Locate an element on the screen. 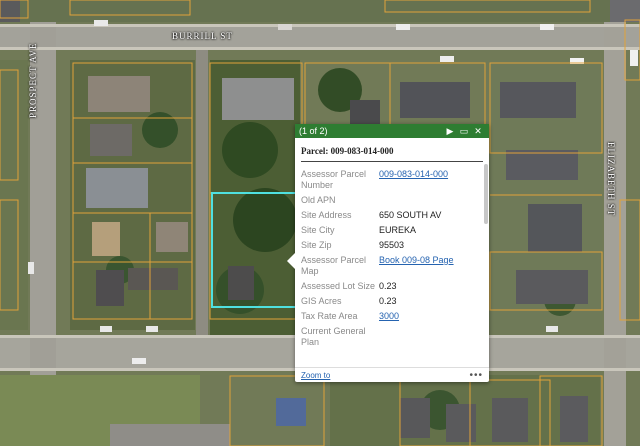  attribute-value-link: 009-083-014-000 is located at coordinates (413, 174).